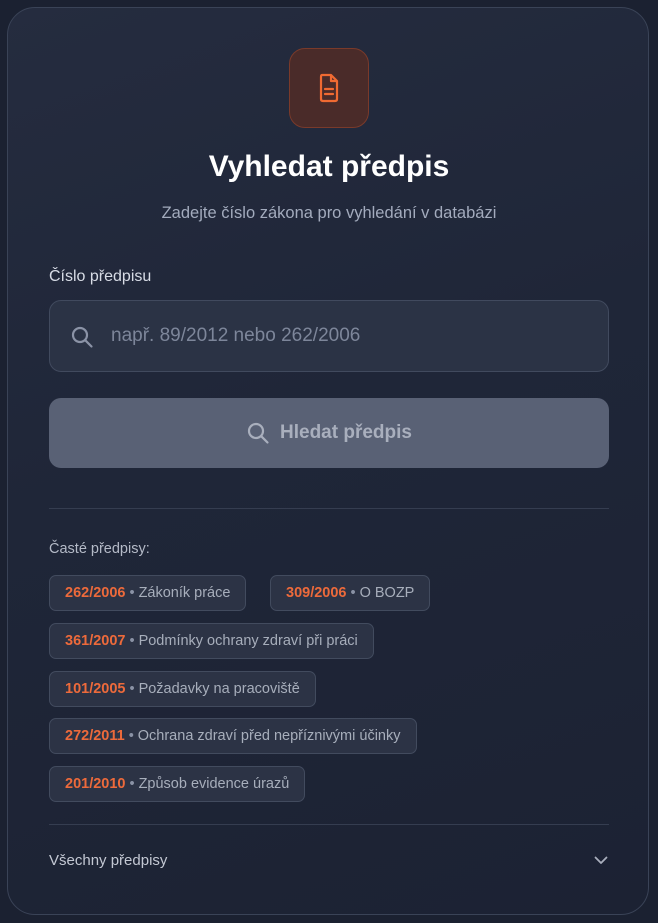 This screenshot has height=923, width=658. I want to click on regulation-code: 361/2007, so click(95, 641).